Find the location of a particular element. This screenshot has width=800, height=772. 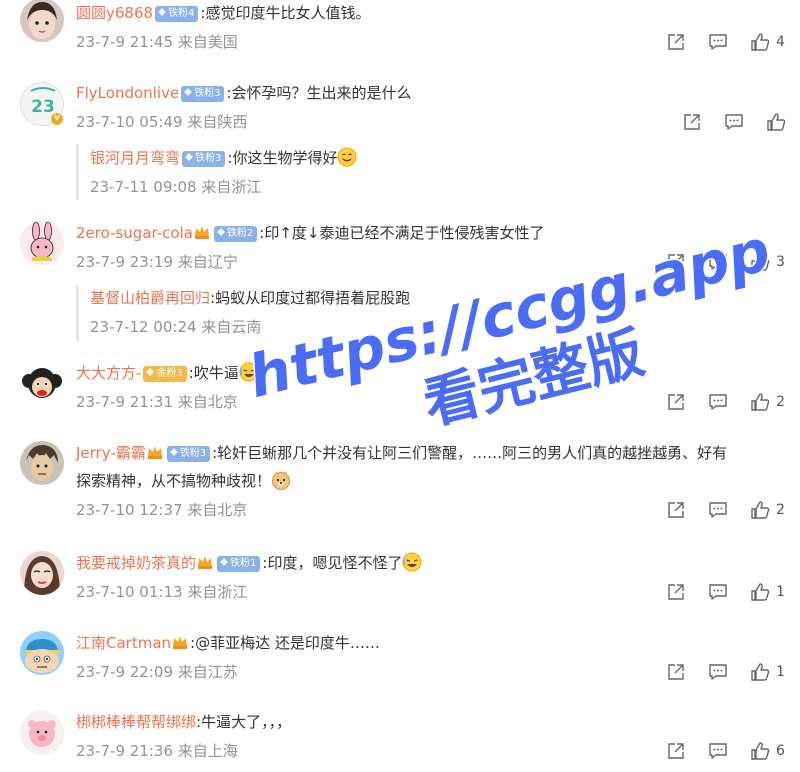

username-link: 圆圆y6868 is located at coordinates (114, 13).